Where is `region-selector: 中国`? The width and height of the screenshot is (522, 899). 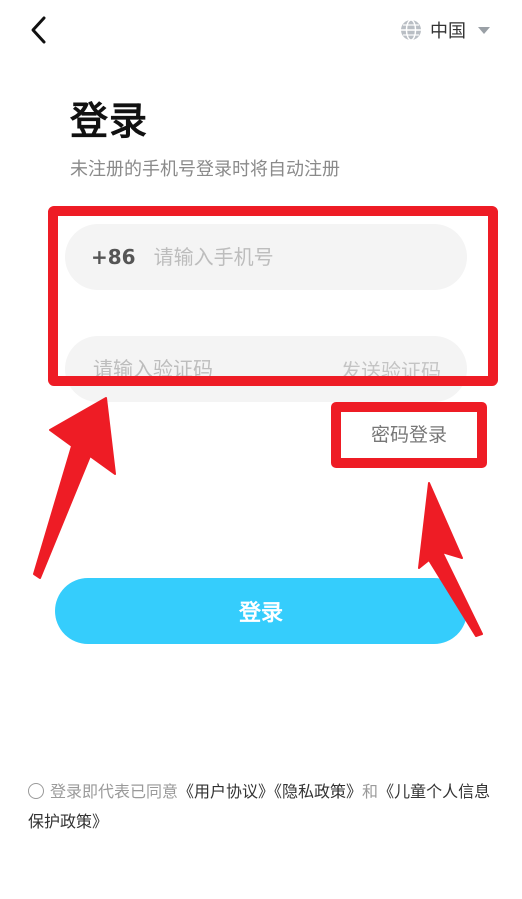
region-selector: 中国 is located at coordinates (445, 30).